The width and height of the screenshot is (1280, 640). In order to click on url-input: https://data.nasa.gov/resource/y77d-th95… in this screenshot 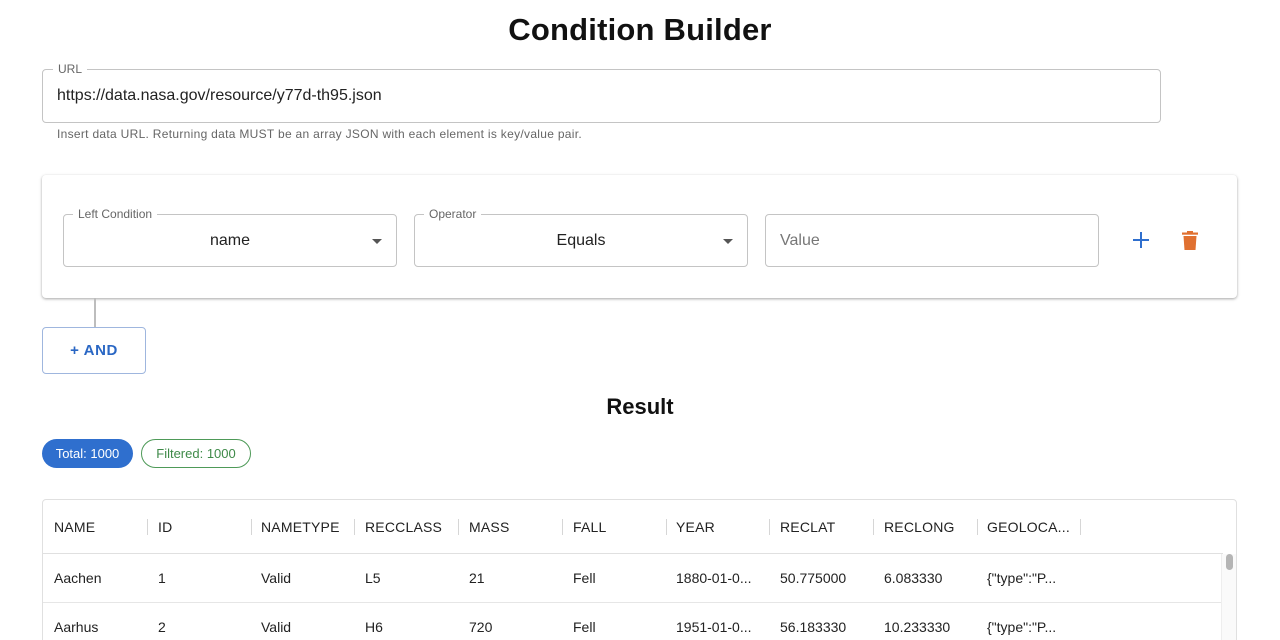, I will do `click(219, 96)`.